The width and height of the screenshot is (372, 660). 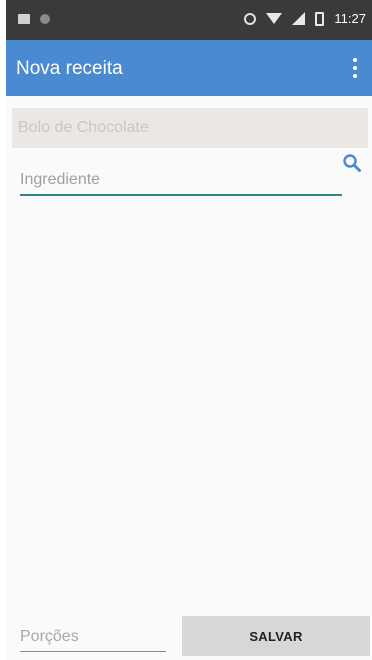 I want to click on battery-icon, so click(x=320, y=18).